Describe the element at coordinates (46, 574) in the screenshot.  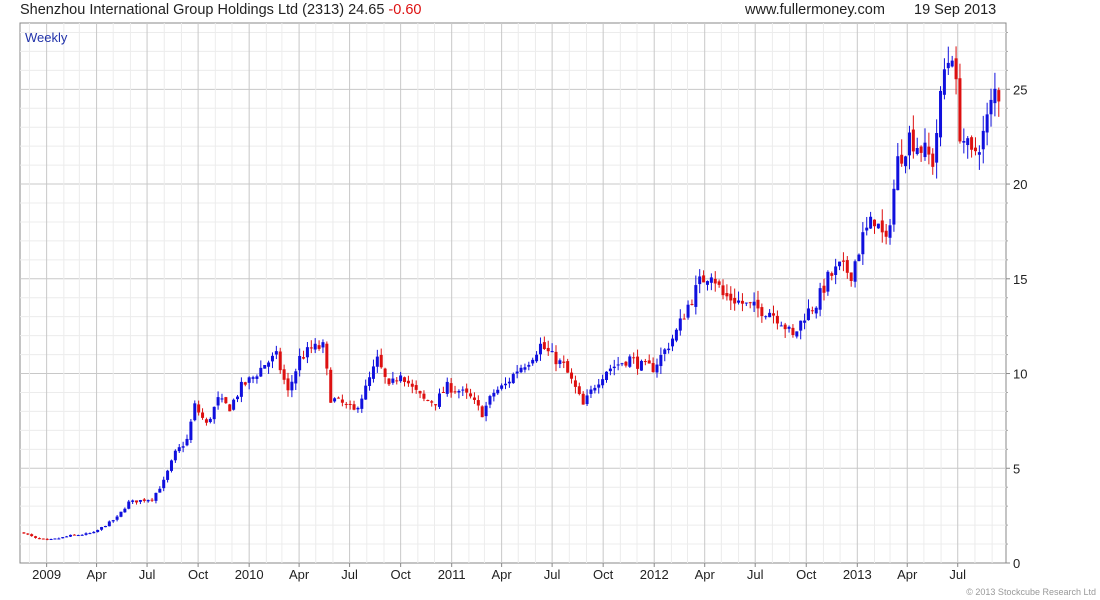
I see `x-tick-label: 2009` at that location.